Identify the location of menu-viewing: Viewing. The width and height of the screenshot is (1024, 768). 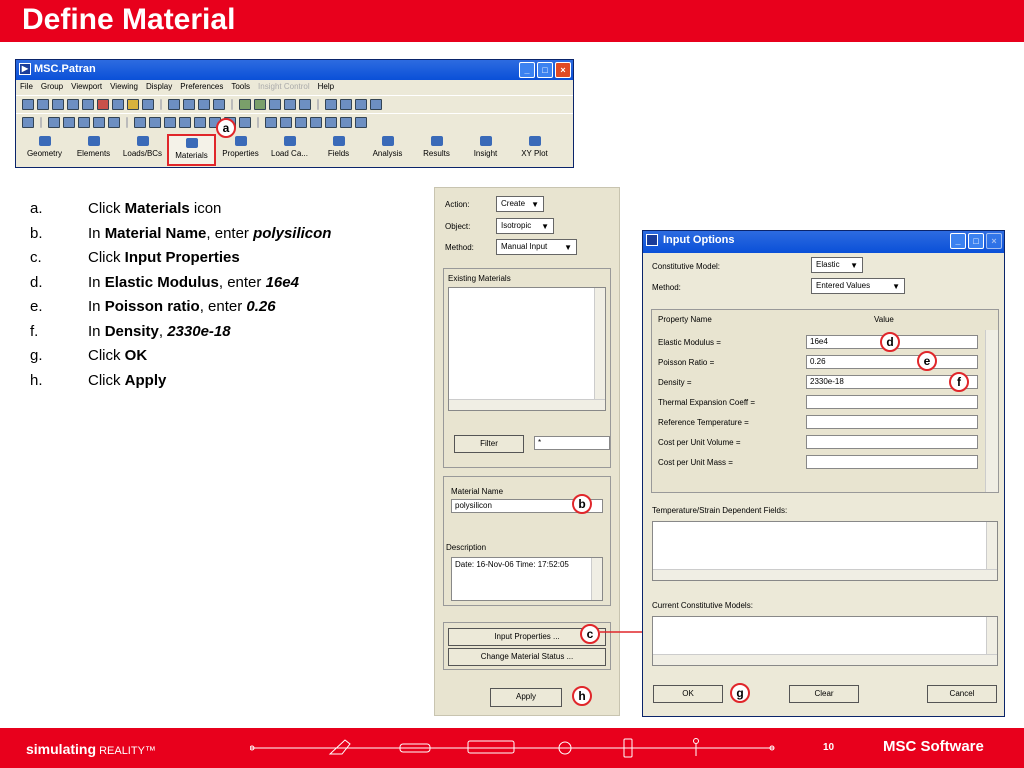
(124, 88).